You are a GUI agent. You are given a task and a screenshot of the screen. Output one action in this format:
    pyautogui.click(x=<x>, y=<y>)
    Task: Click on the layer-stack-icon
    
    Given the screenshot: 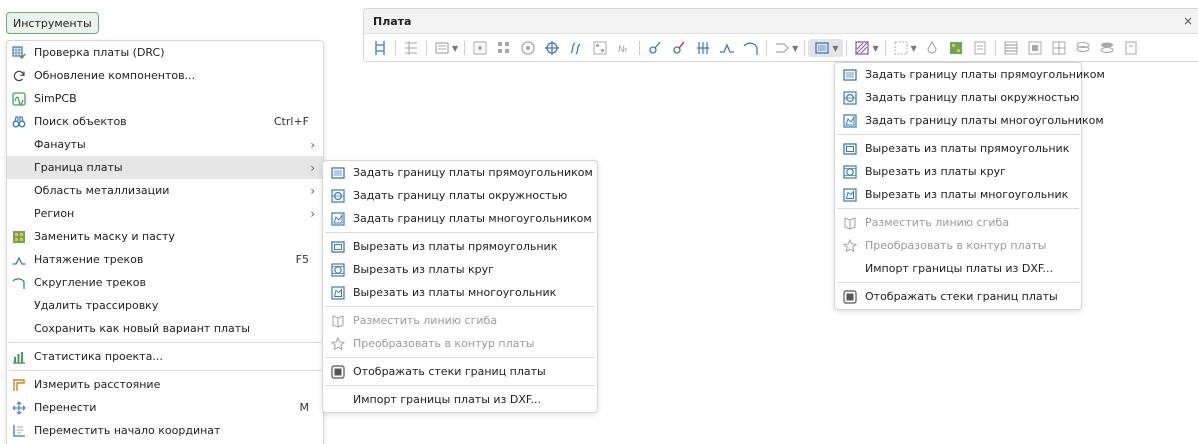 What is the action you would take?
    pyautogui.click(x=1083, y=48)
    